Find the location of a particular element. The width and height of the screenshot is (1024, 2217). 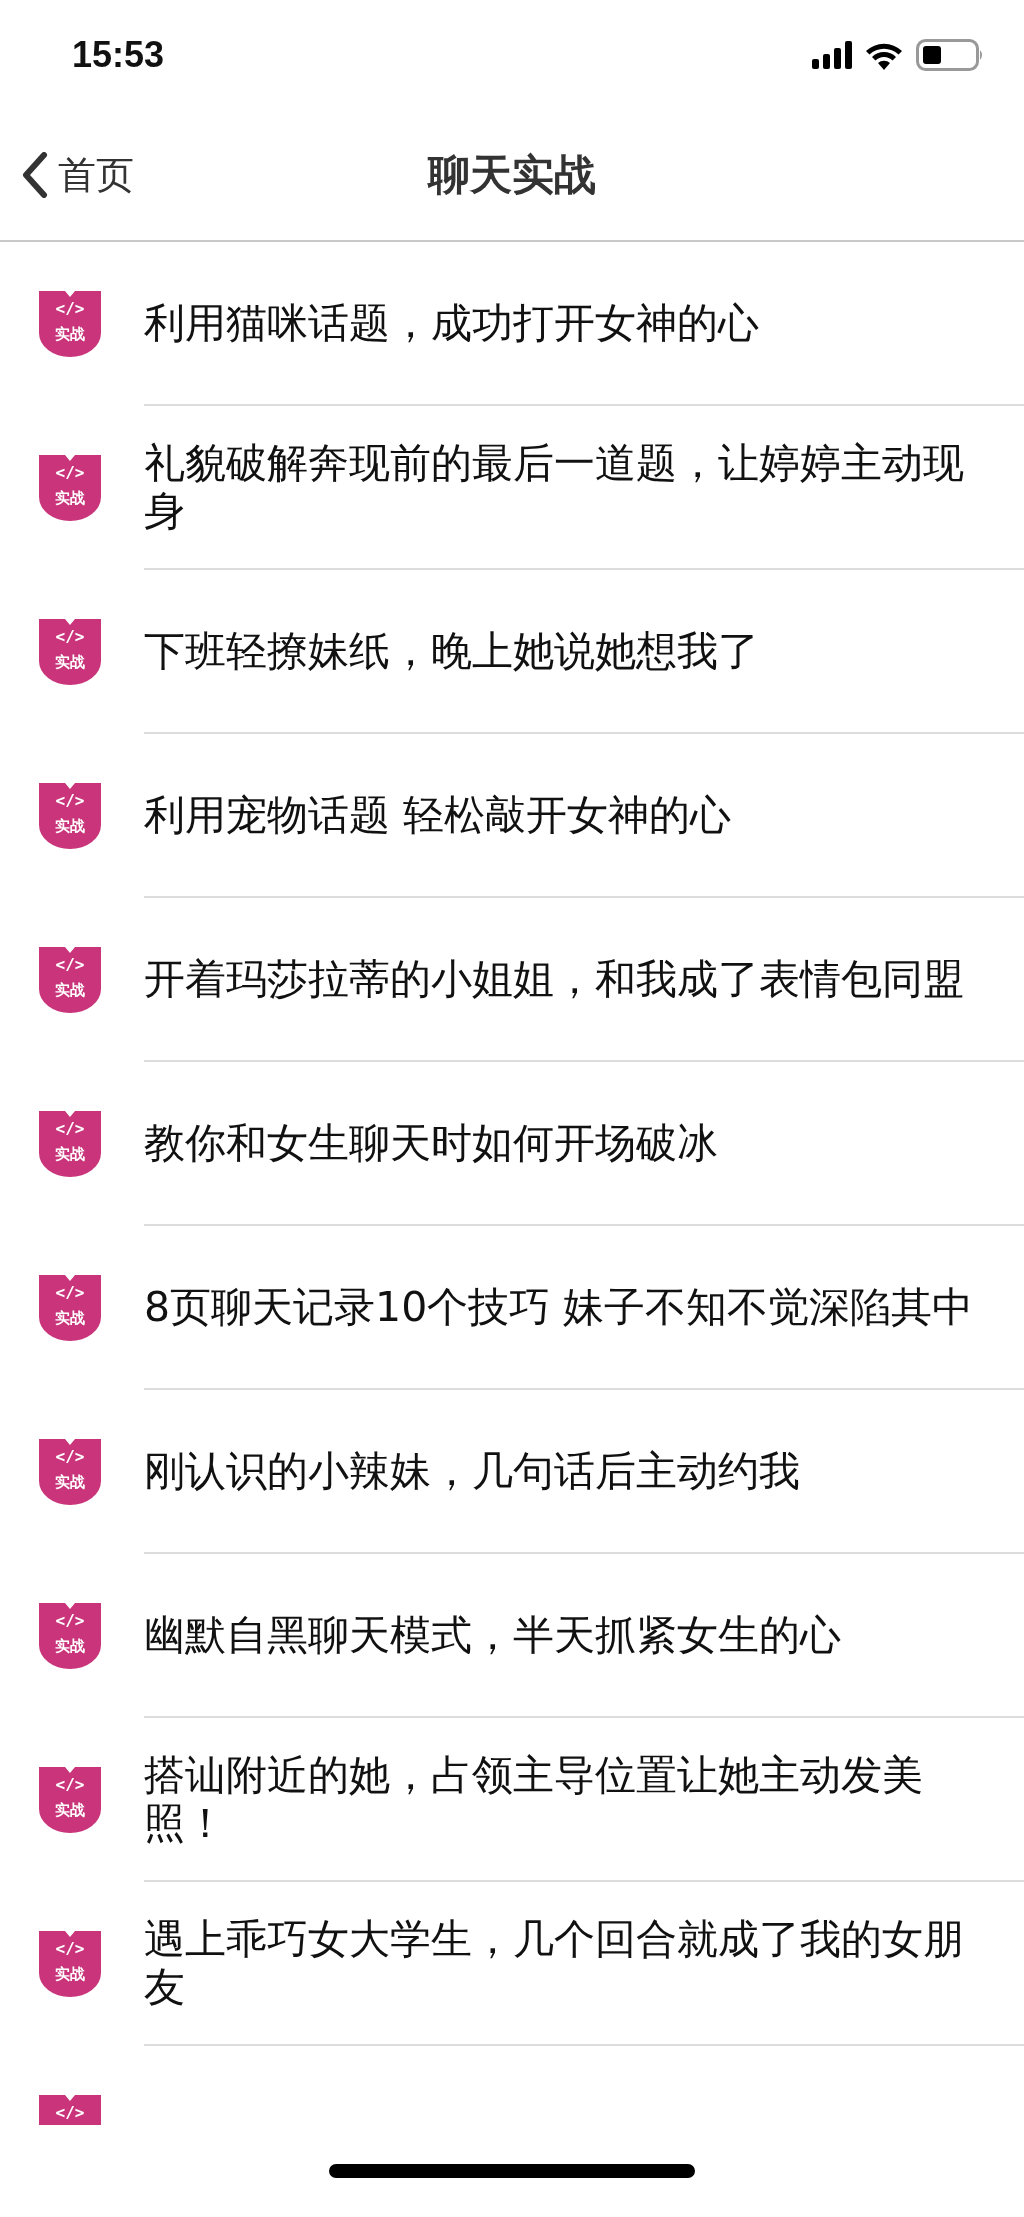

back-button: 首页 is located at coordinates (78, 175).